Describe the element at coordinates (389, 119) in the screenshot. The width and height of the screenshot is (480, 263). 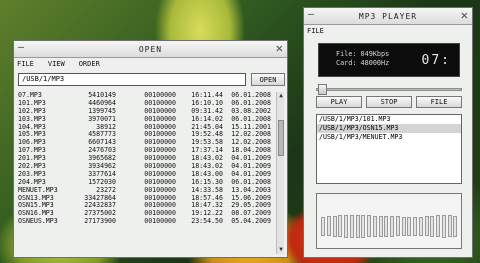
I see `playlist-item: /USB/1/MP3/101.MP3` at that location.